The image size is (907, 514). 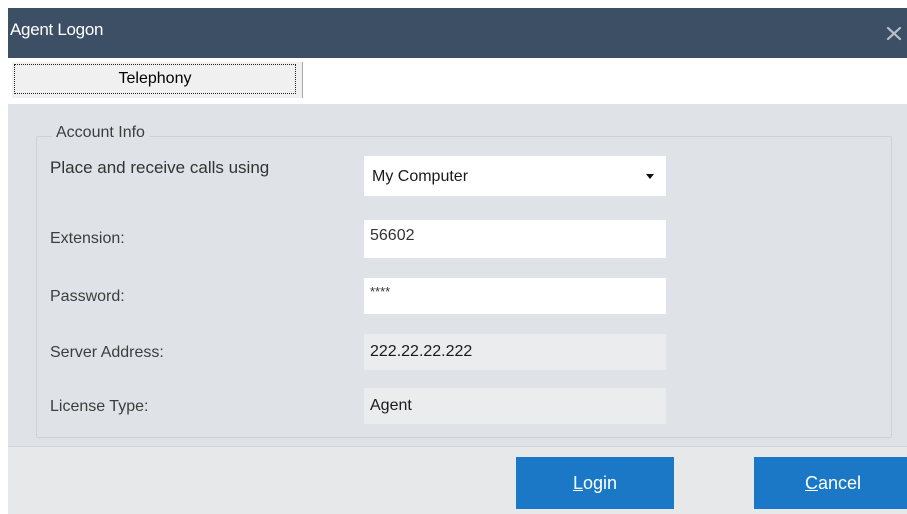 I want to click on place-calls-select: My Computer, so click(x=515, y=176).